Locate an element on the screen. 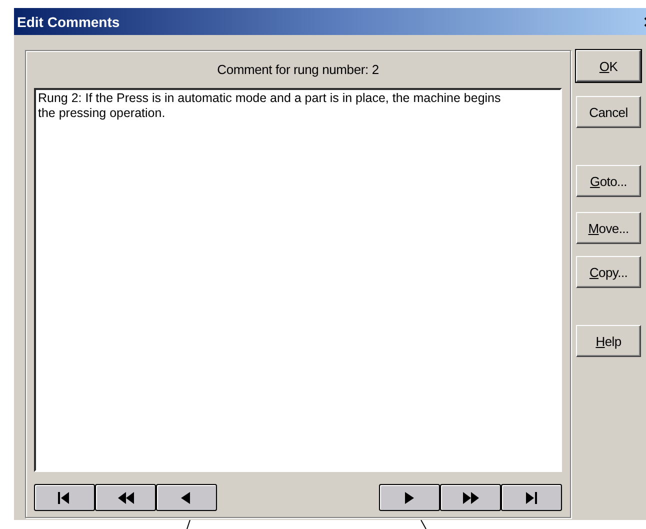 This screenshot has height=529, width=646. fast-forward-icon is located at coordinates (471, 498).